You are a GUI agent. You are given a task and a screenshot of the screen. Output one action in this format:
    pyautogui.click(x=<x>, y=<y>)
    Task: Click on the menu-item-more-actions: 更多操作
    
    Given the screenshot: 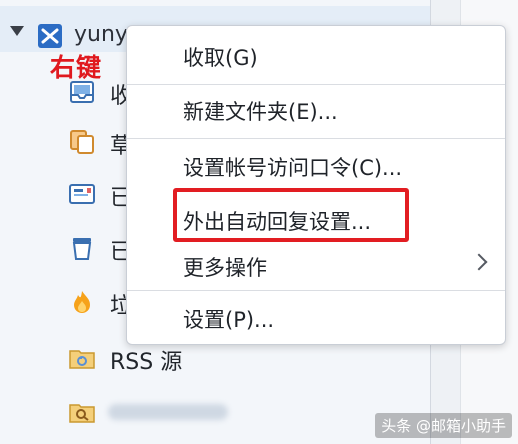 What is the action you would take?
    pyautogui.click(x=316, y=266)
    